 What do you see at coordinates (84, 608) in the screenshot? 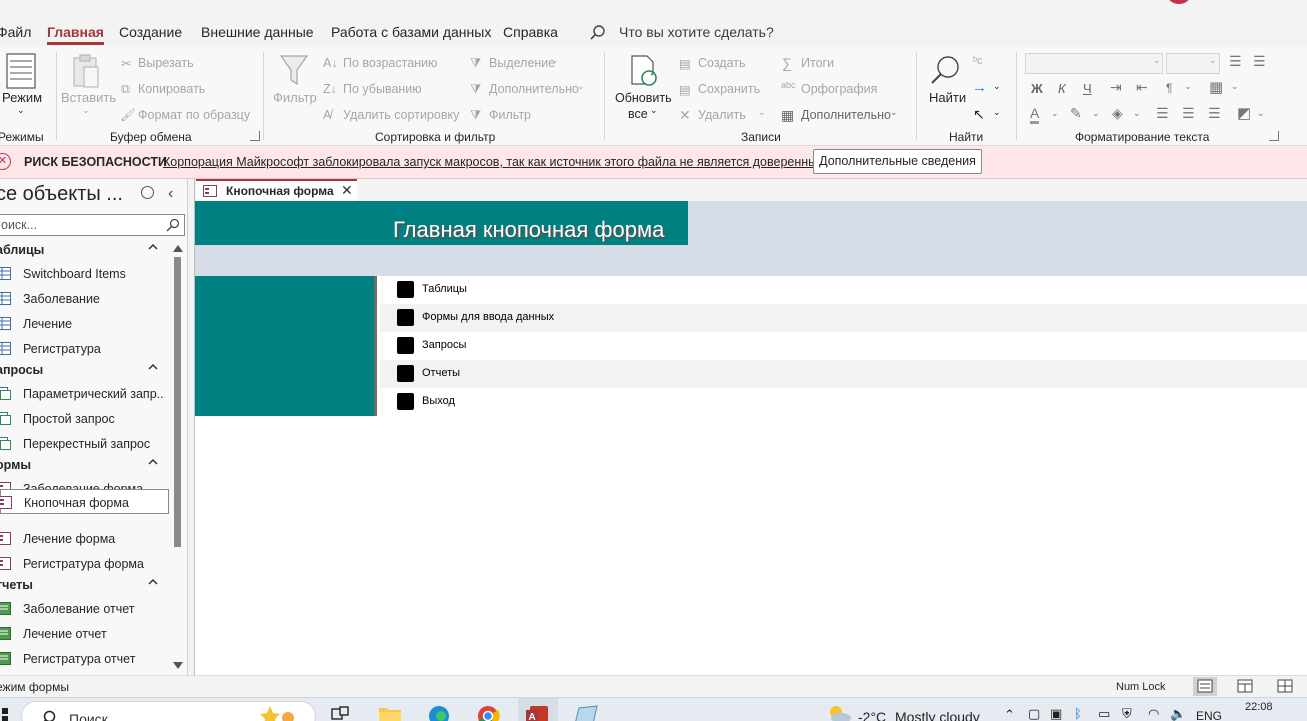
I see `nav-item-report: Заболевание отчет` at bounding box center [84, 608].